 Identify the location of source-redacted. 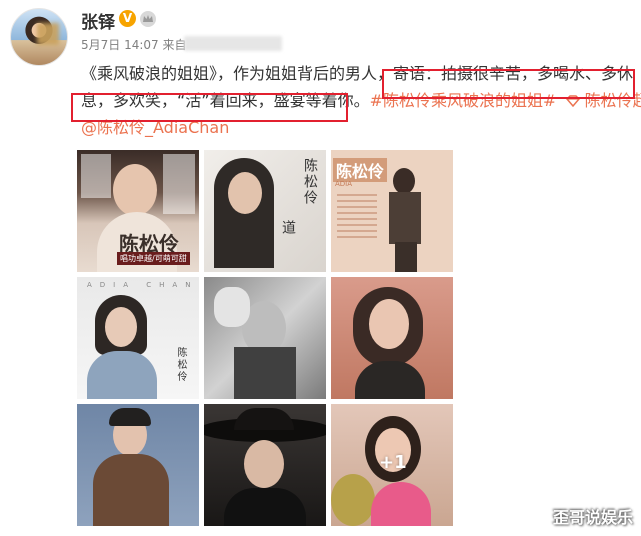
(233, 43).